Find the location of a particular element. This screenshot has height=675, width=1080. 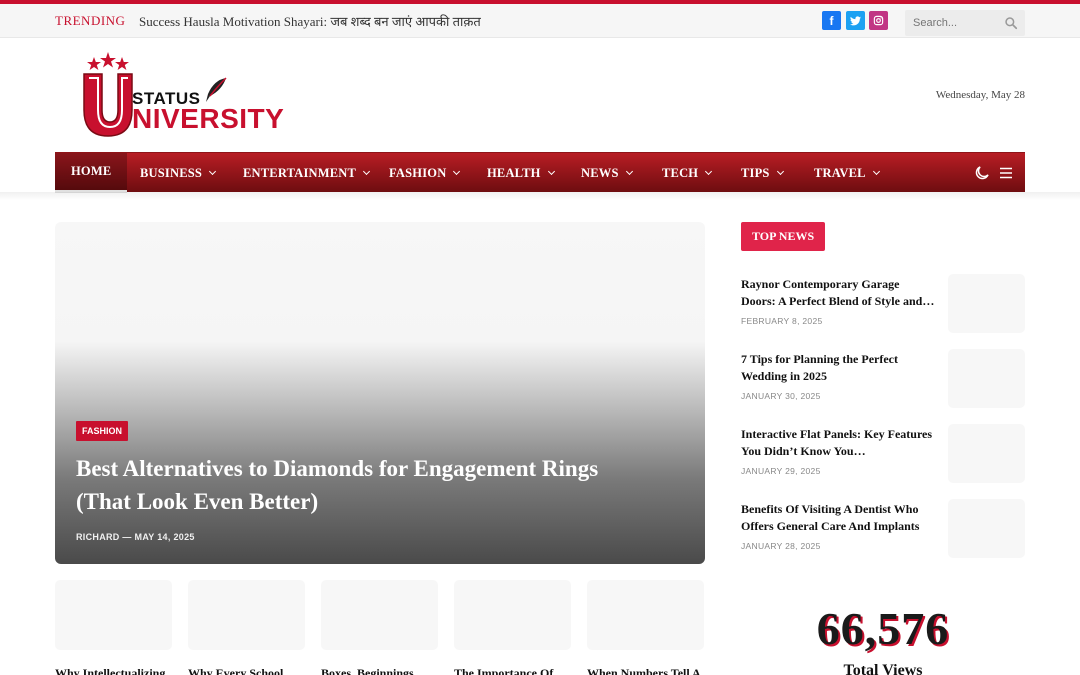

card-title: Why Intellectualizing is located at coordinates (113, 670).